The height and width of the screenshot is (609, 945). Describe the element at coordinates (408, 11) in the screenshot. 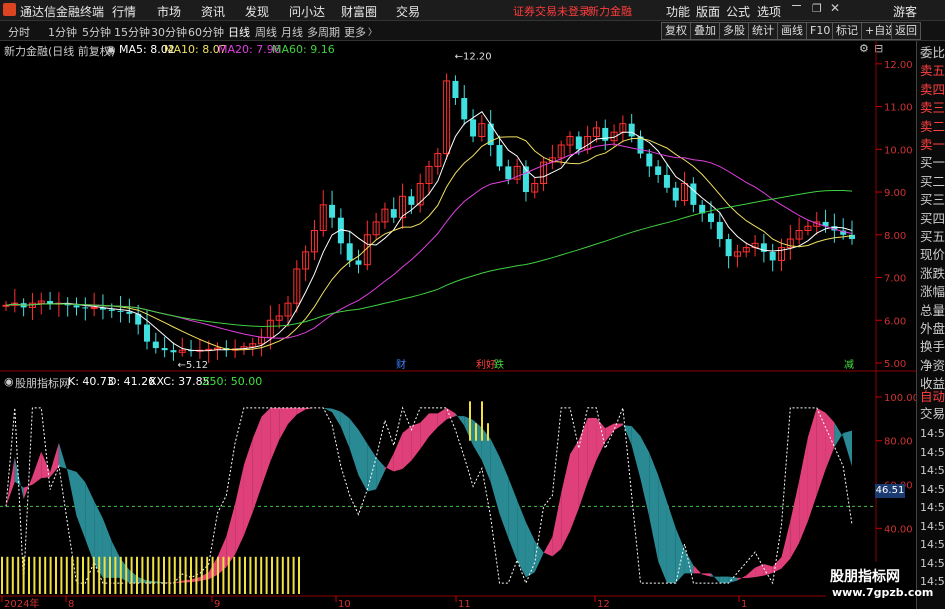

I see `menu-jiaoyi: 交易` at that location.